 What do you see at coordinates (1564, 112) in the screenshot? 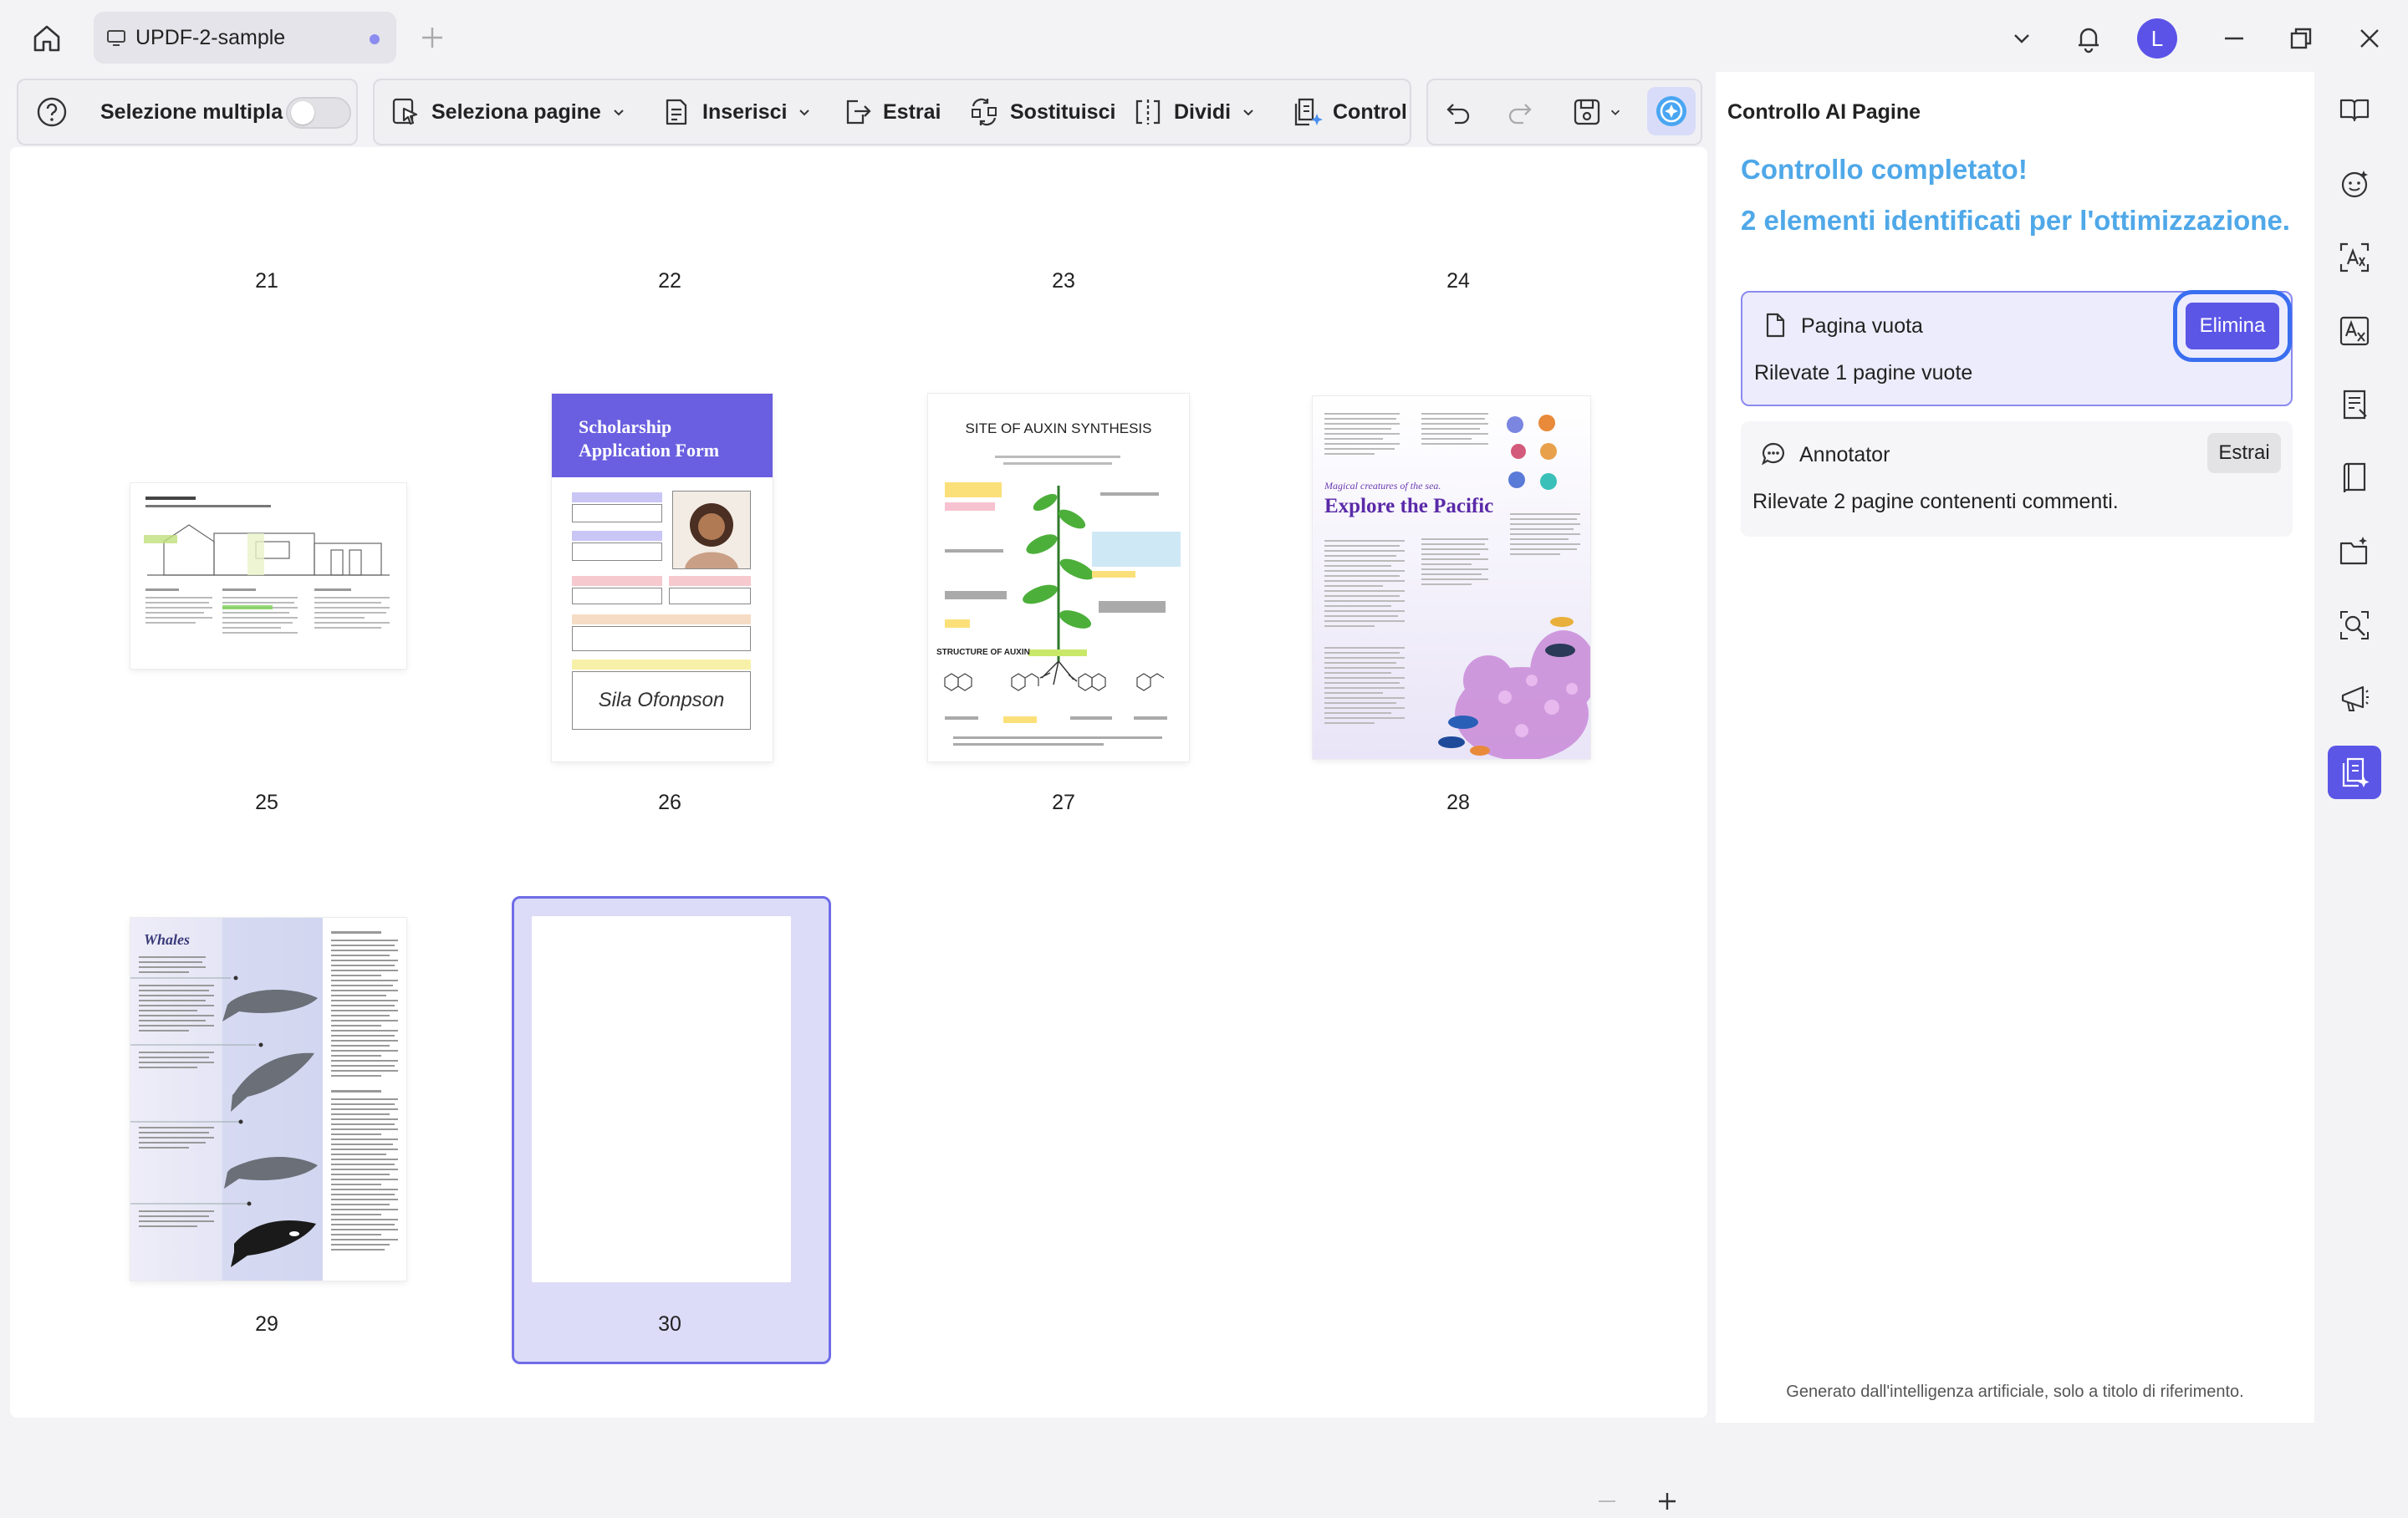
I see `history-toolbar` at bounding box center [1564, 112].